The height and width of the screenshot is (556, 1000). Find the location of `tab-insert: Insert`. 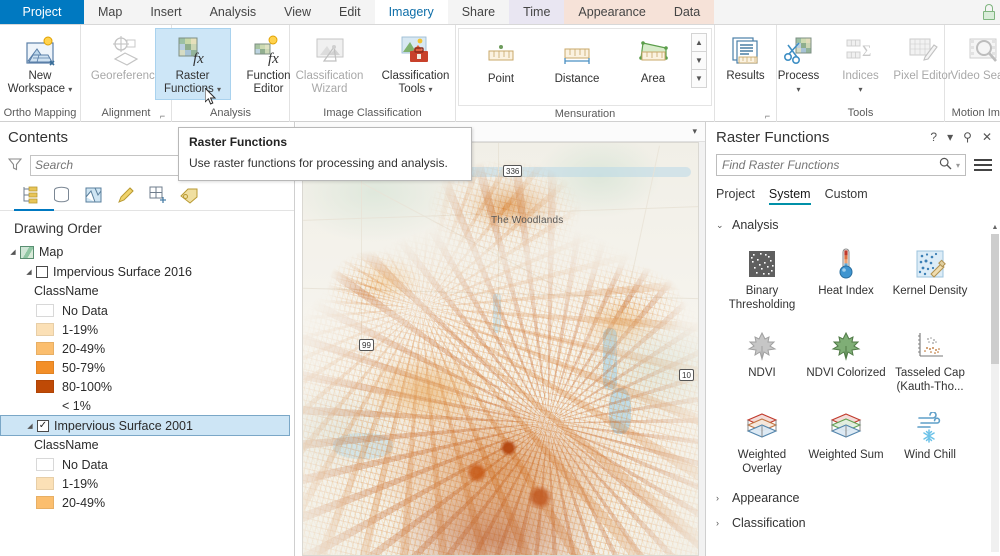

tab-insert: Insert is located at coordinates (165, 12).